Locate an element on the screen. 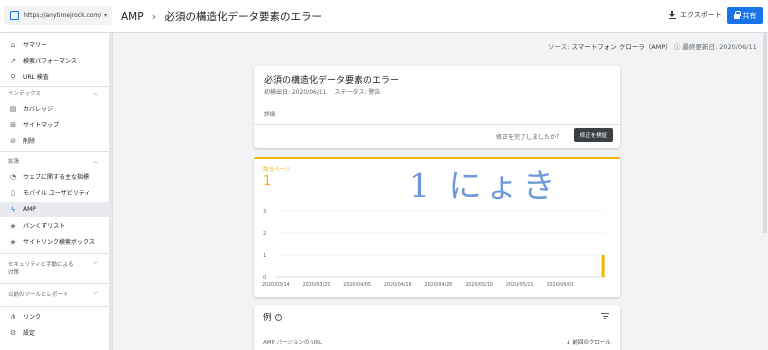 The height and width of the screenshot is (350, 768). column-header-last-crawl: ↓ 前回のクロール is located at coordinates (588, 342).